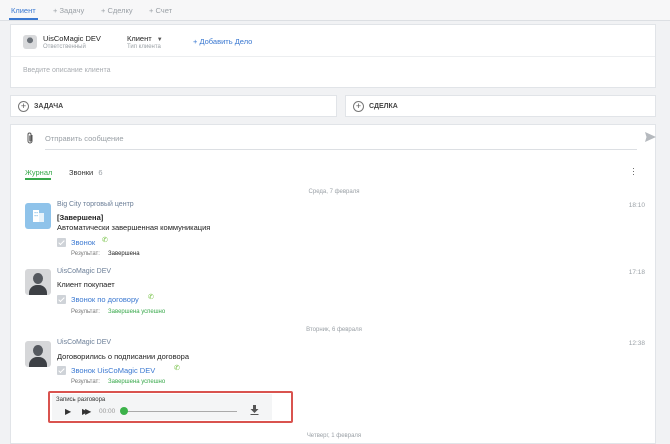  Describe the element at coordinates (38, 179) in the screenshot. I see `journal-underline` at that location.